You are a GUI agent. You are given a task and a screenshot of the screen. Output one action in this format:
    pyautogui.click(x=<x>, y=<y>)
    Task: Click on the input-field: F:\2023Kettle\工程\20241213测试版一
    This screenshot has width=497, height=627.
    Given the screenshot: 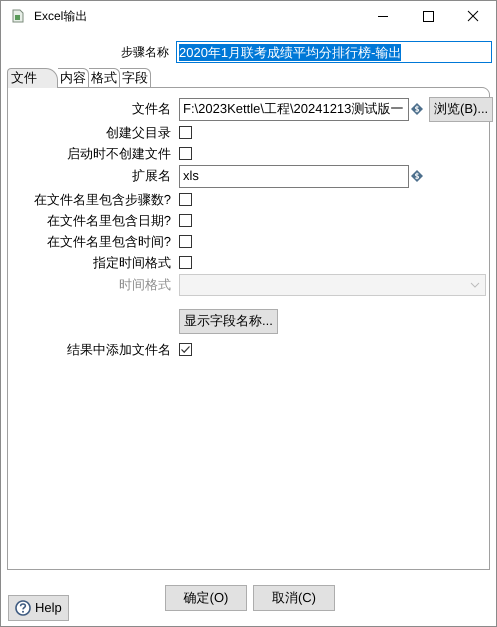 What is the action you would take?
    pyautogui.click(x=294, y=109)
    